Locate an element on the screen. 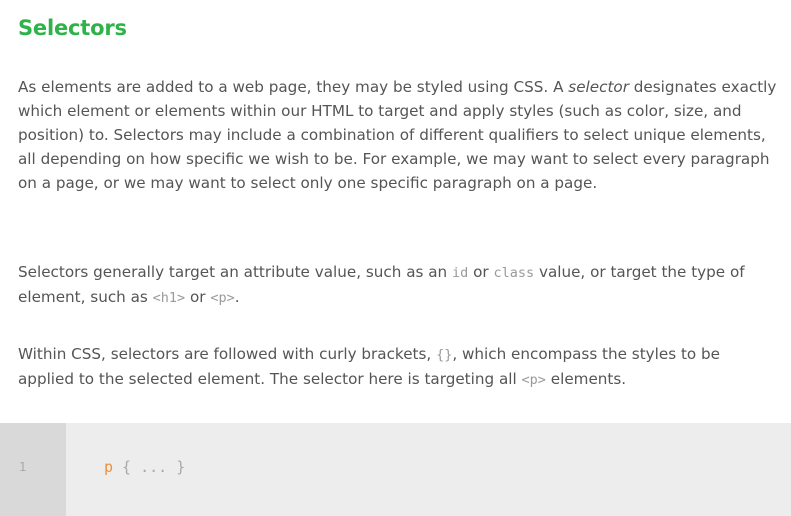  inline-code-brackets: {} is located at coordinates (444, 355).